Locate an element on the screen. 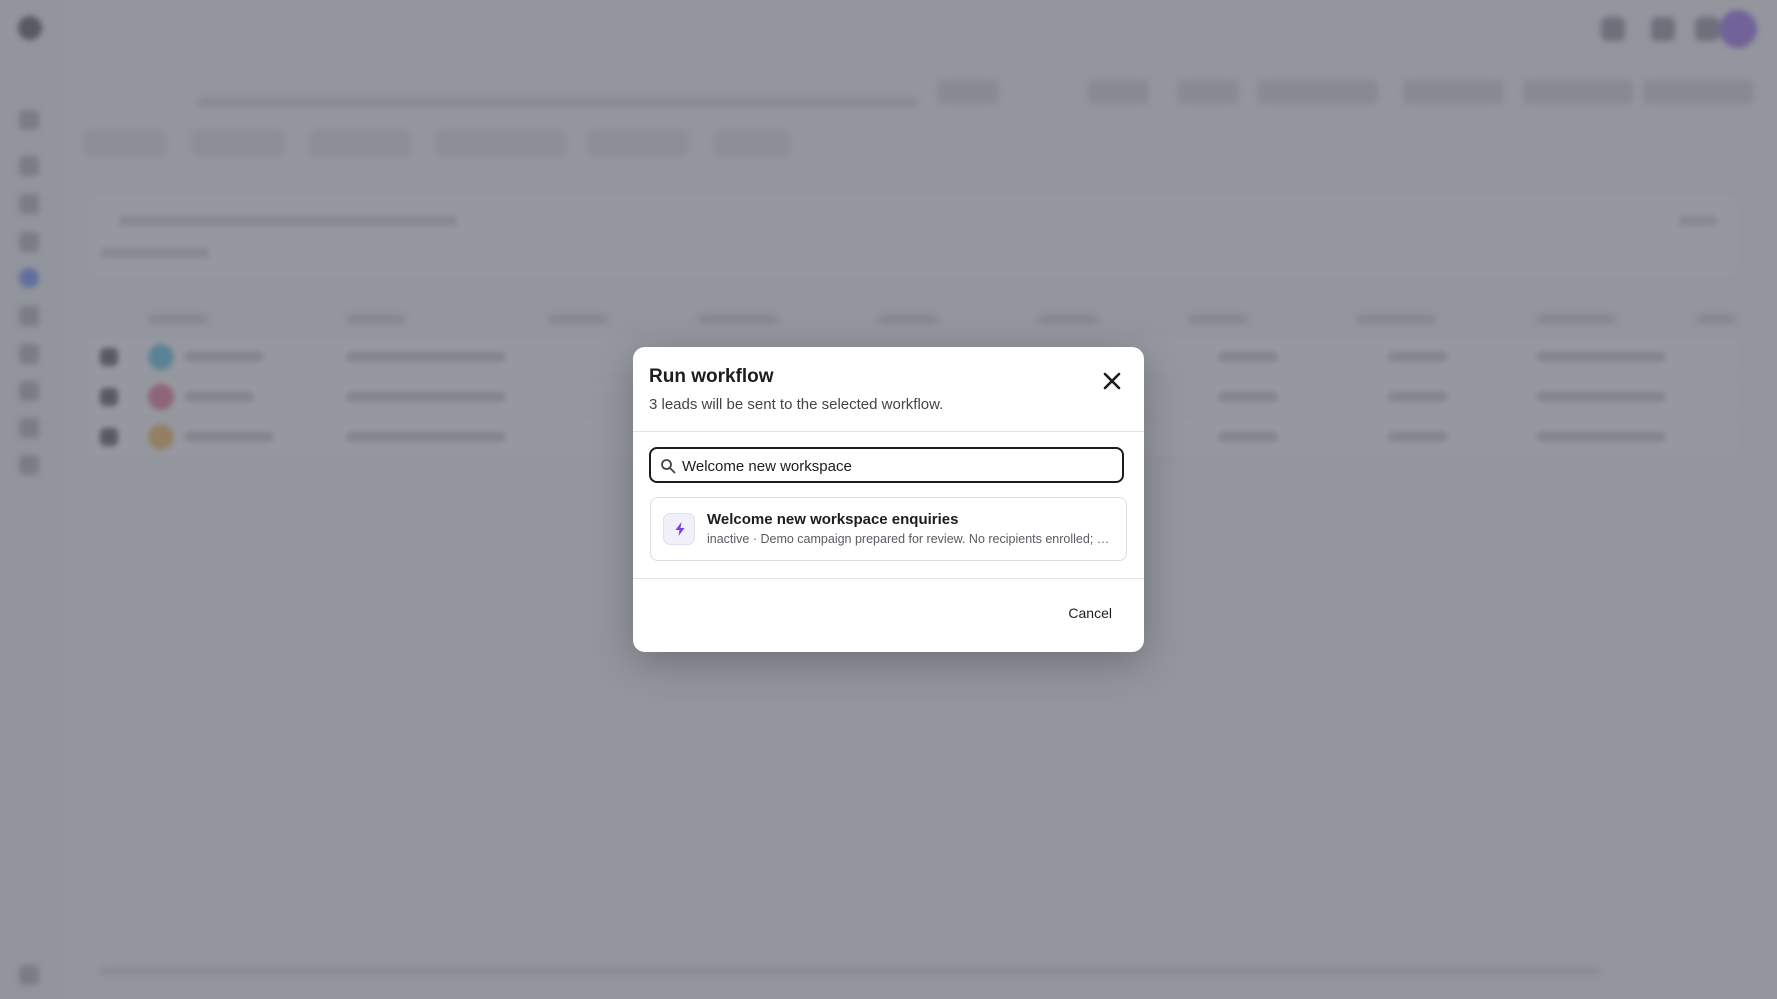 The height and width of the screenshot is (999, 1777). workflow-icon-box is located at coordinates (679, 529).